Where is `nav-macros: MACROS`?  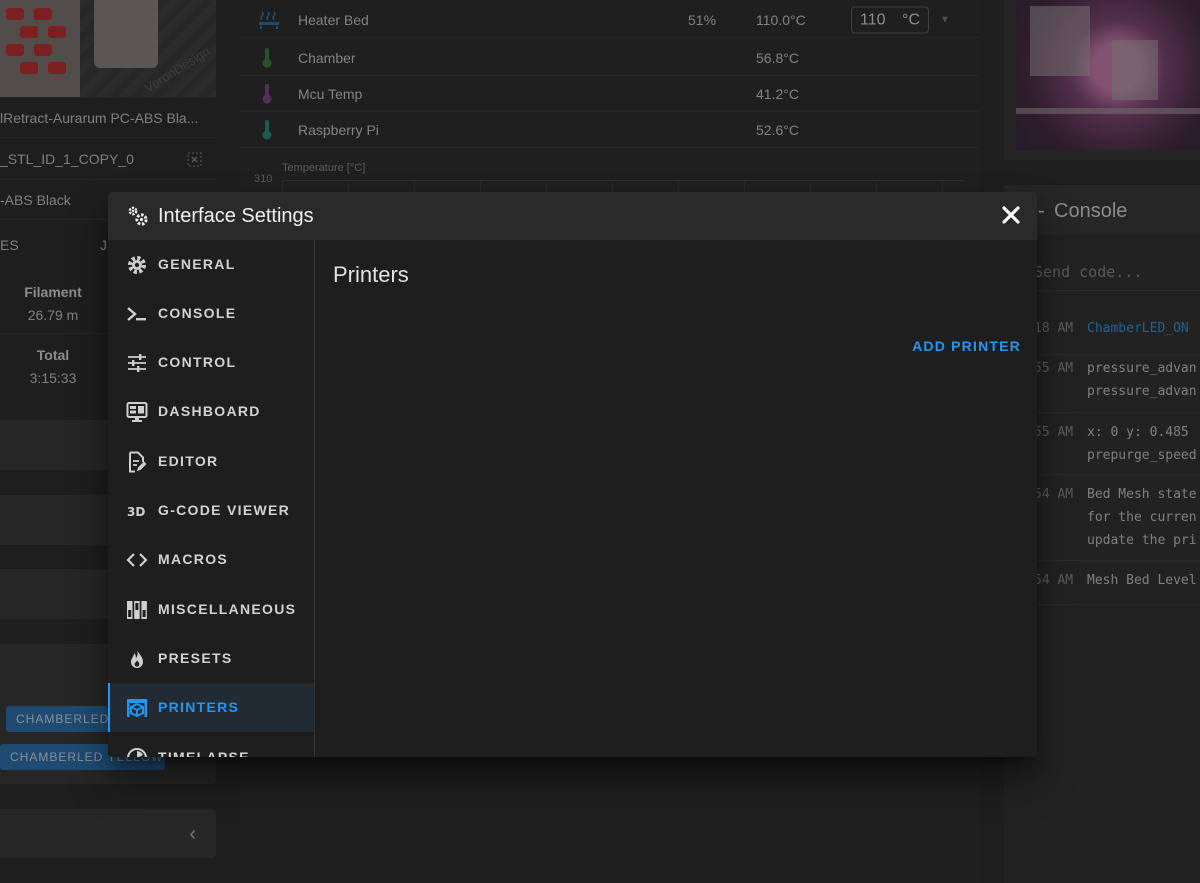
nav-macros: MACROS is located at coordinates (211, 559).